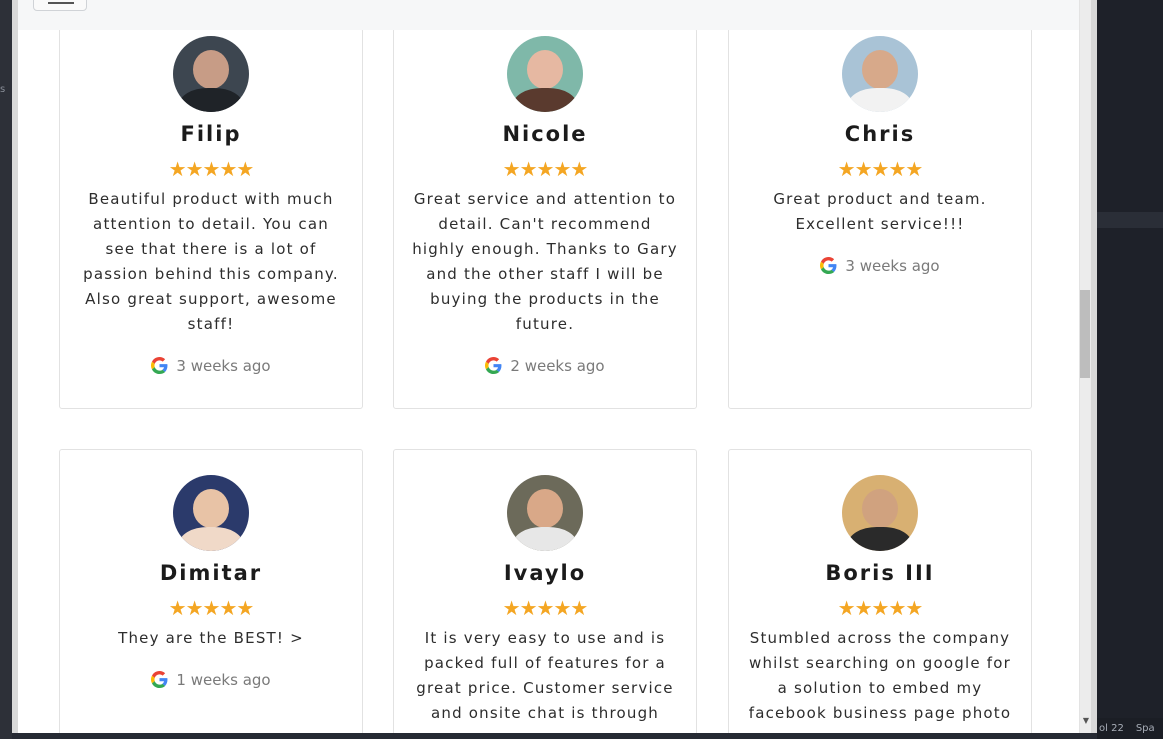 This screenshot has width=1163, height=739. Describe the element at coordinates (211, 134) in the screenshot. I see `reviewer-name: Filip` at that location.